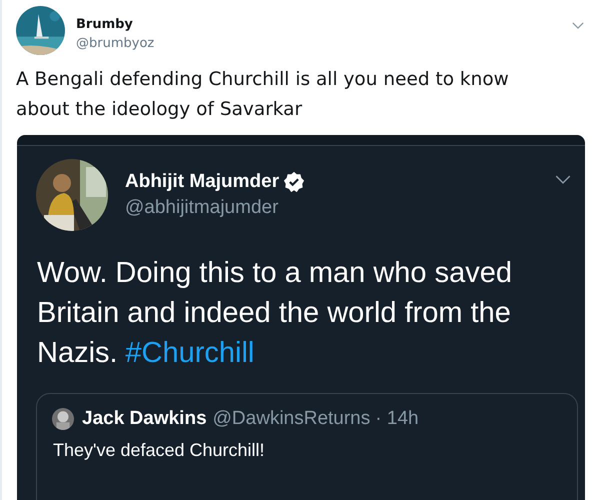  I want to click on timestamp: · 14h, so click(397, 419).